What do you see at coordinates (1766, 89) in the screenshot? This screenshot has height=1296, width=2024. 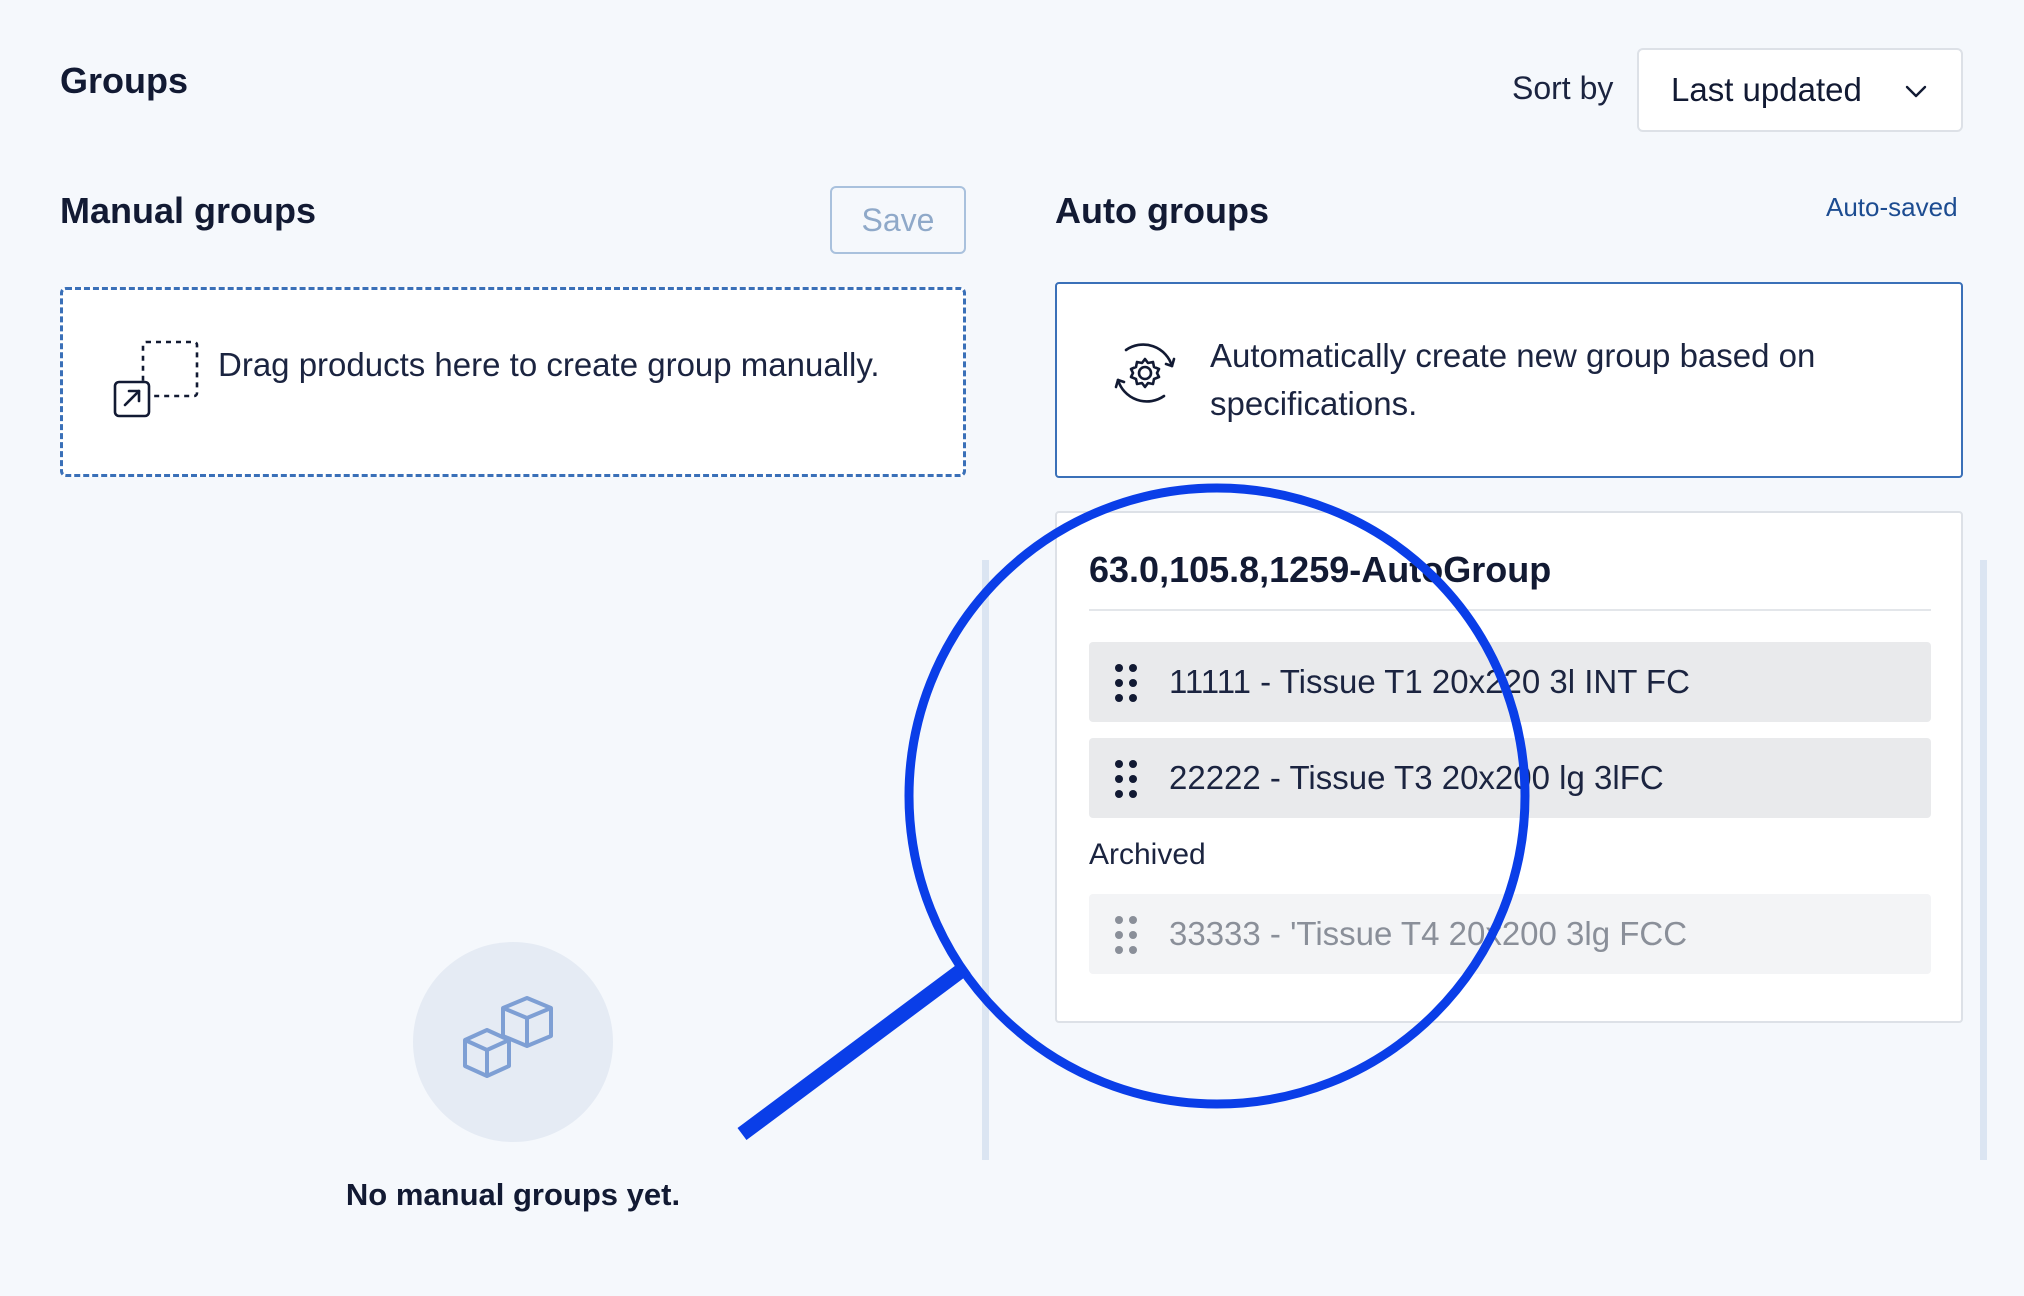 I see `sort-select-value: Last updated` at bounding box center [1766, 89].